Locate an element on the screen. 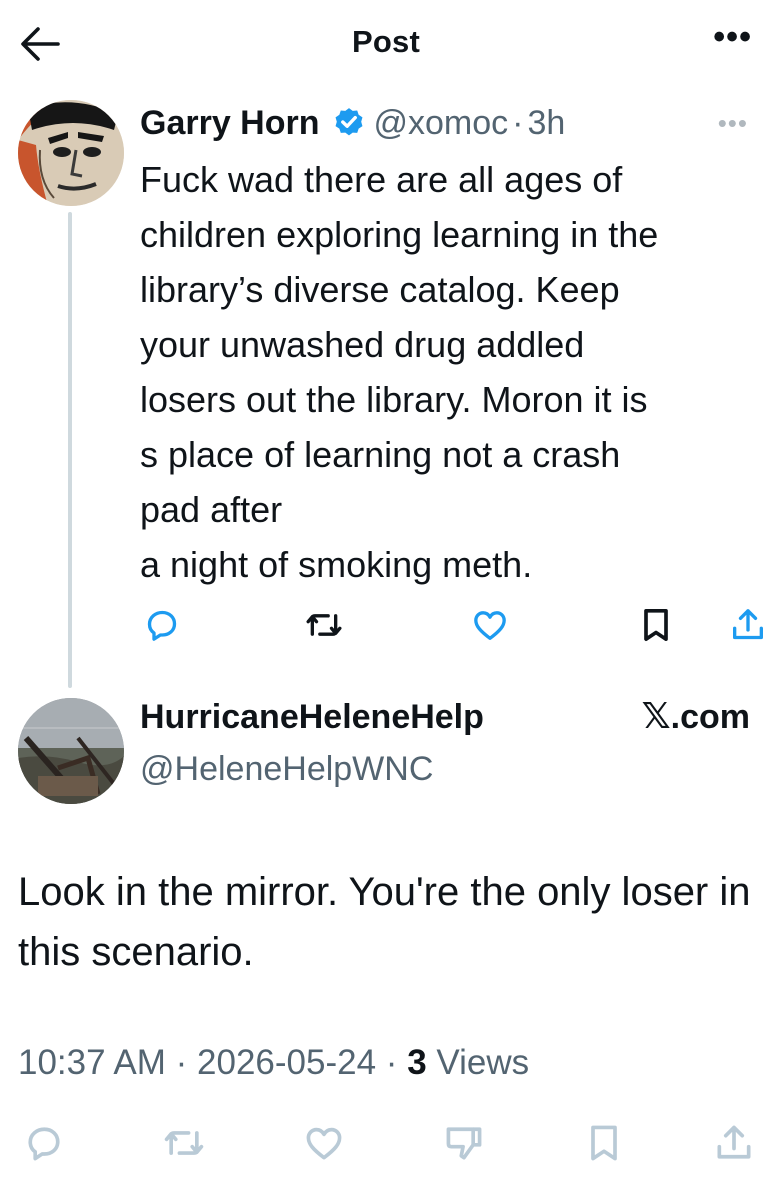 The width and height of the screenshot is (772, 1200). tweet-author-row: Garry Horn @xomoc · 3h is located at coordinates (352, 123).